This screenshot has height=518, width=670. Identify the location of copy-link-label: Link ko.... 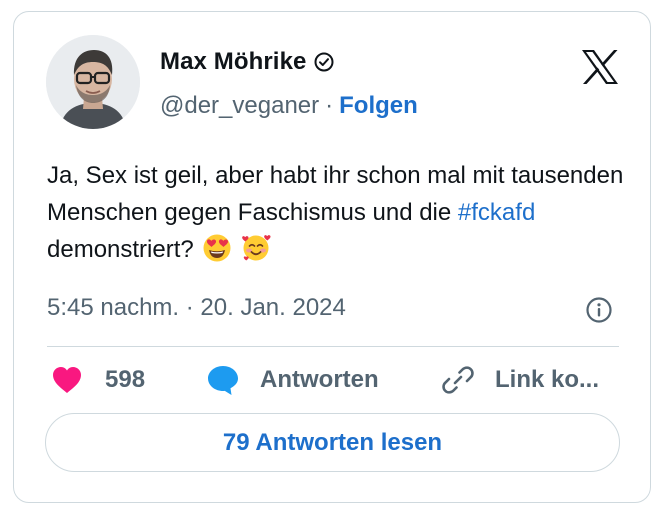
(547, 379).